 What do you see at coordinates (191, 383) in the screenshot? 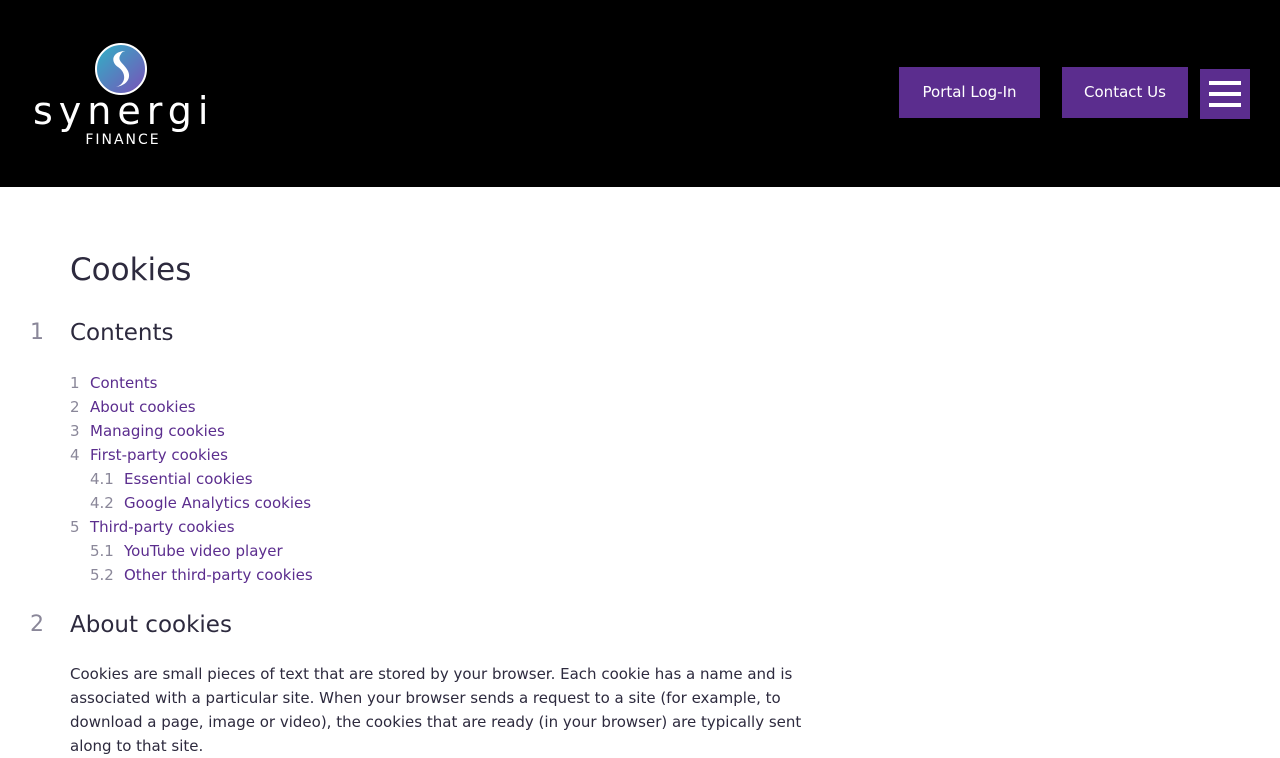
I see `toc-item: 1 Contents` at bounding box center [191, 383].